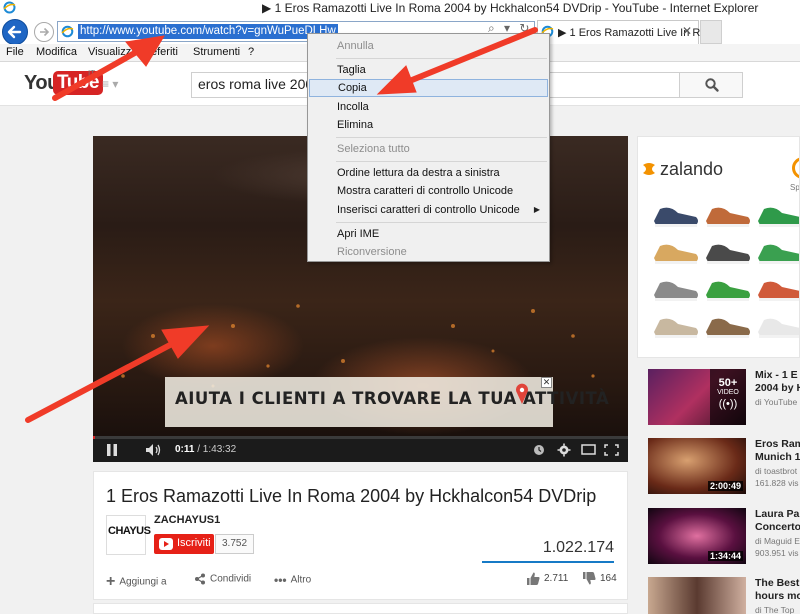 This screenshot has height=614, width=800. I want to click on like-button: 2.711, so click(547, 578).